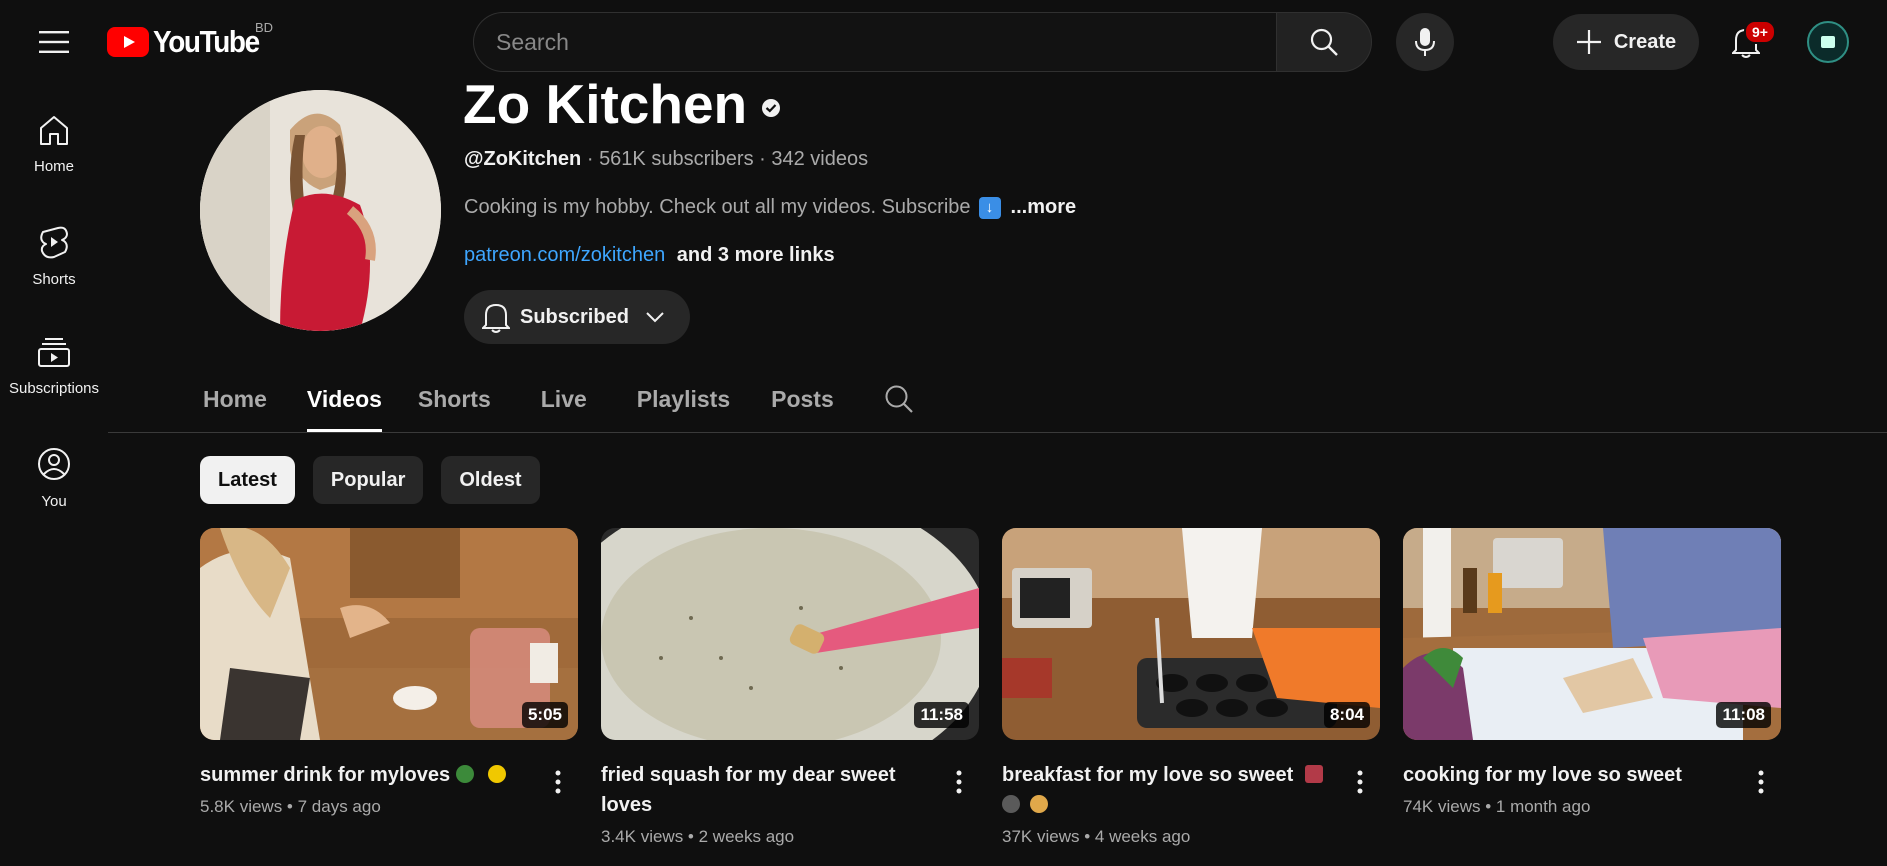  Describe the element at coordinates (264, 27) in the screenshot. I see `country-code: BD` at that location.